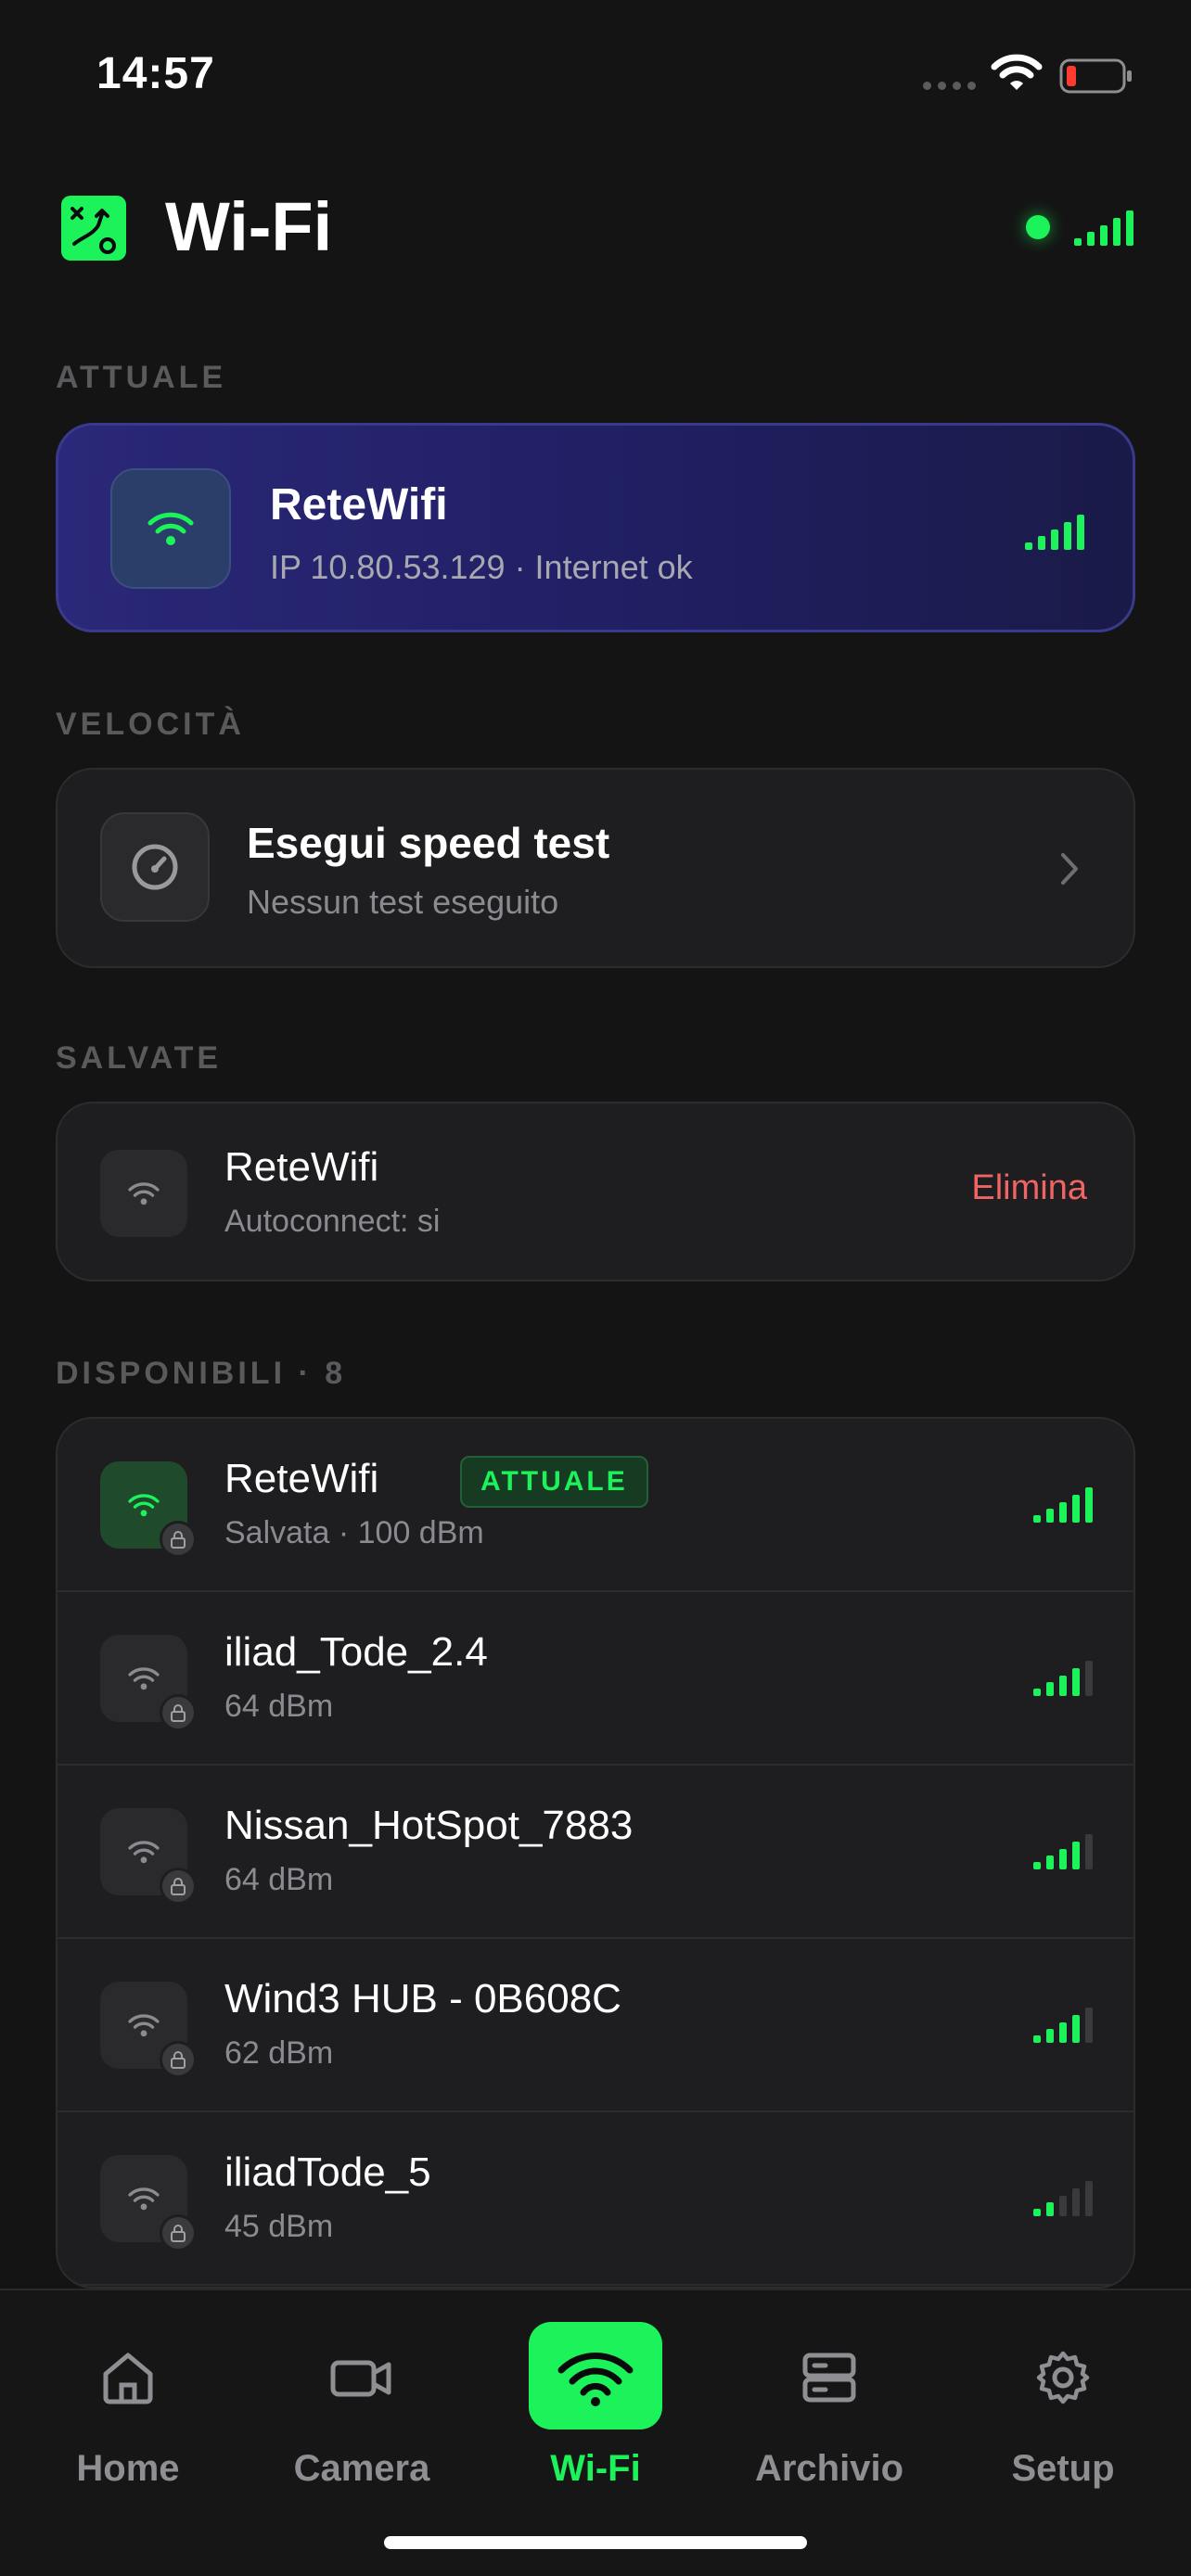 Image resolution: width=1191 pixels, height=2576 pixels. Describe the element at coordinates (595, 2199) in the screenshot. I see `network-row: iliadTode_5 45 dBm` at that location.